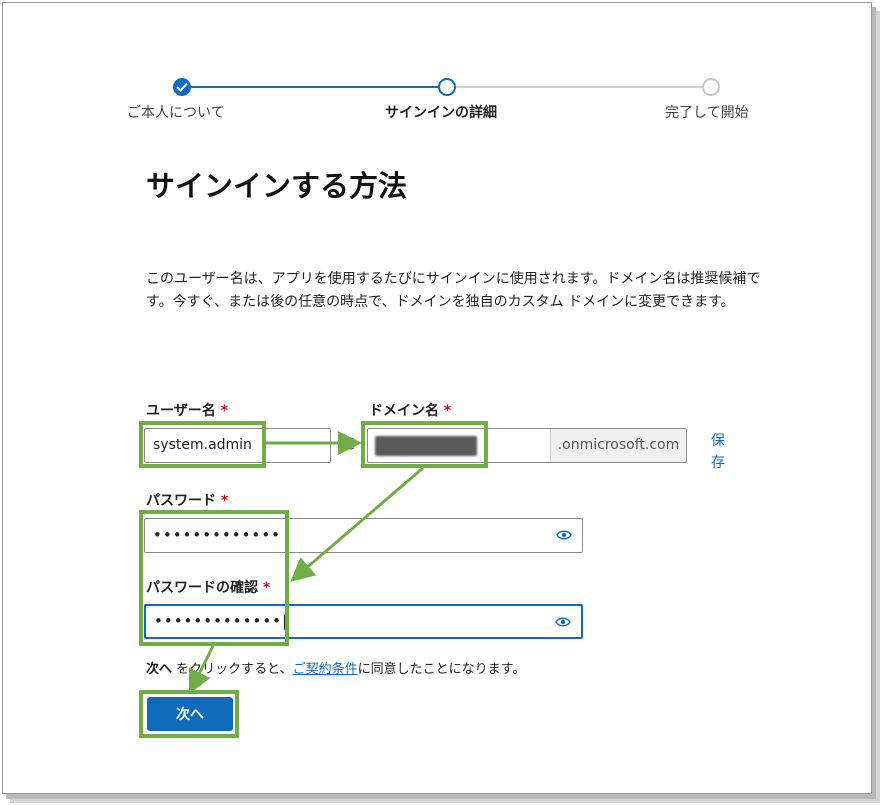 The image size is (886, 806). What do you see at coordinates (357, 524) in the screenshot?
I see `arrow-domain-to-password` at bounding box center [357, 524].